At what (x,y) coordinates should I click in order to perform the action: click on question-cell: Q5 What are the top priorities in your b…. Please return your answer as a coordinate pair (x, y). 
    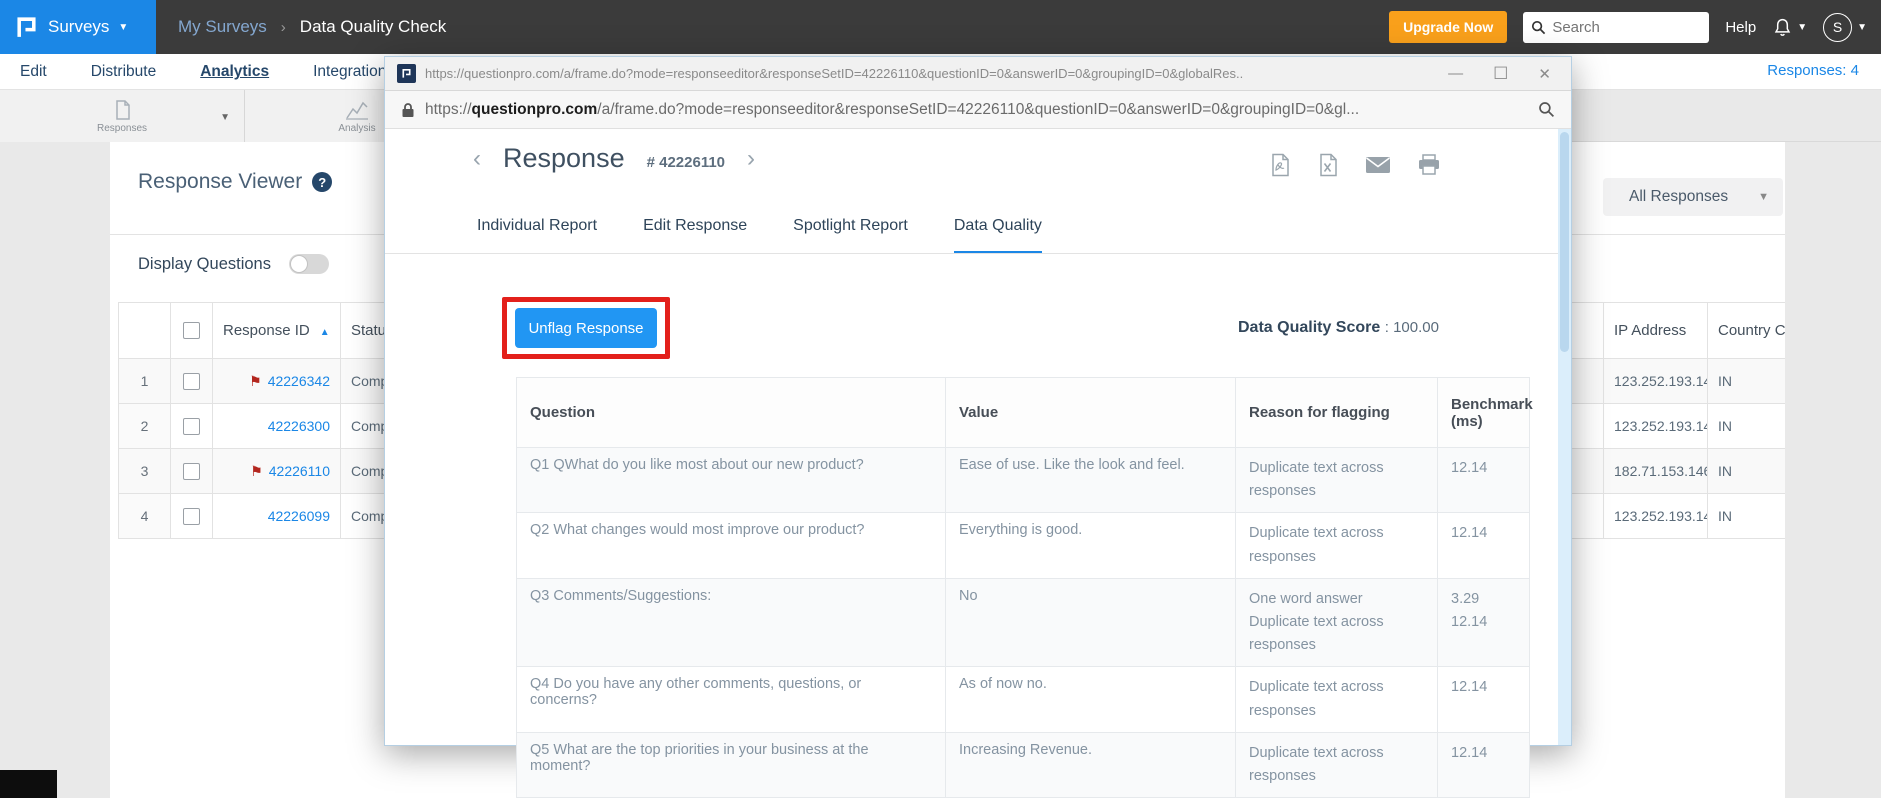
    Looking at the image, I should click on (731, 764).